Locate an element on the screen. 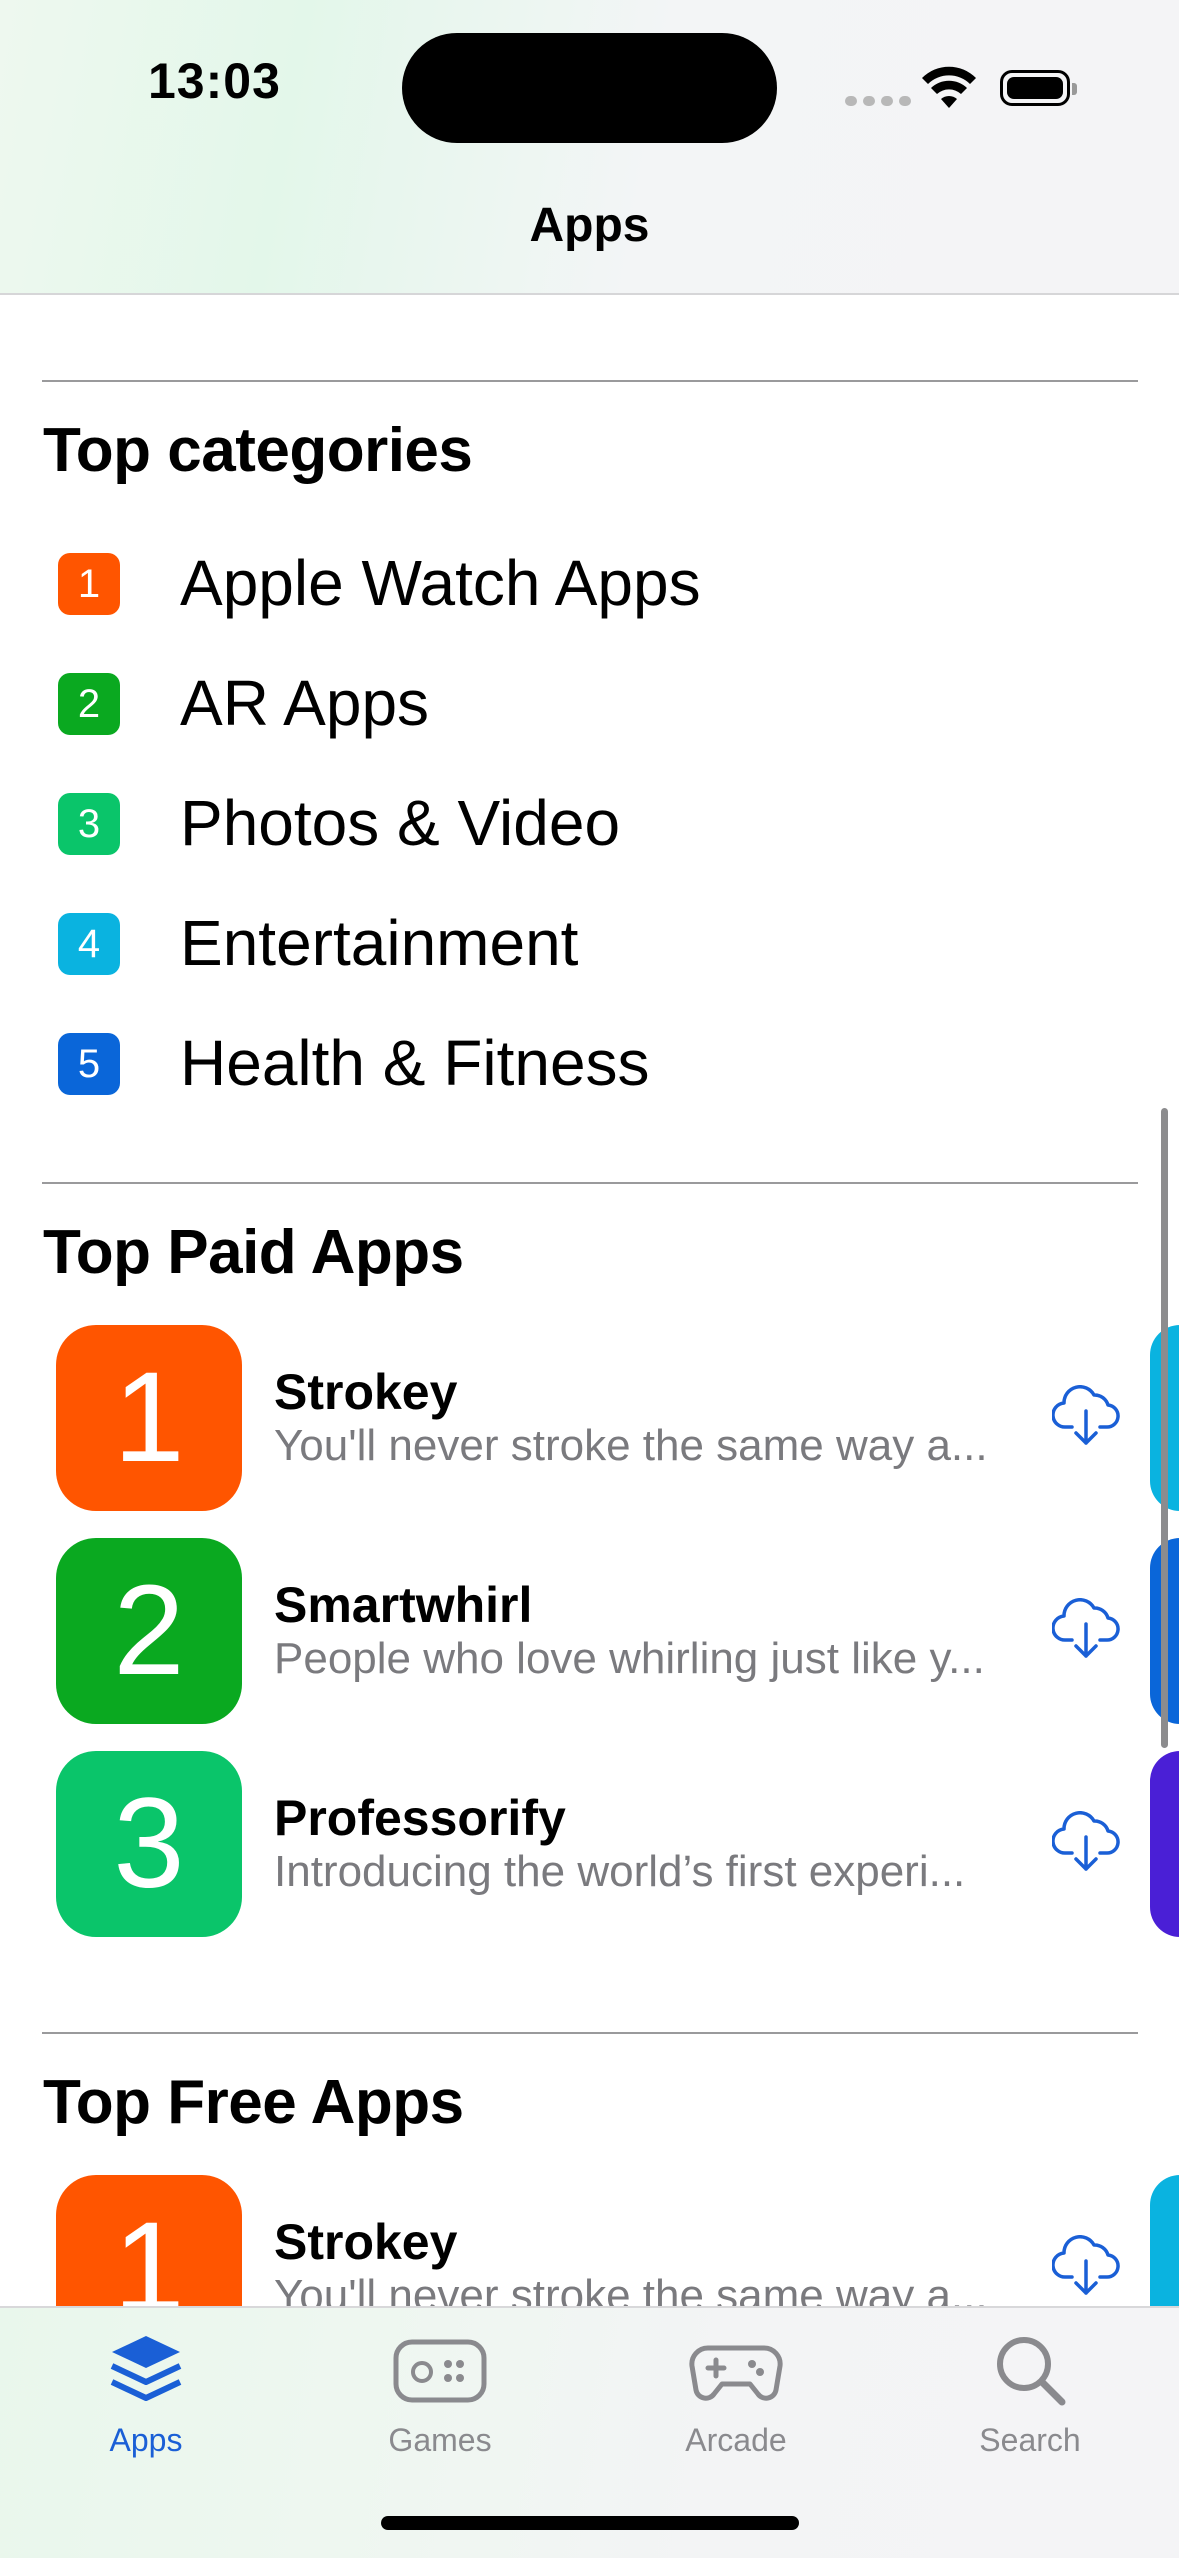 The width and height of the screenshot is (1179, 2558). app-icon: 1 is located at coordinates (149, 1418).